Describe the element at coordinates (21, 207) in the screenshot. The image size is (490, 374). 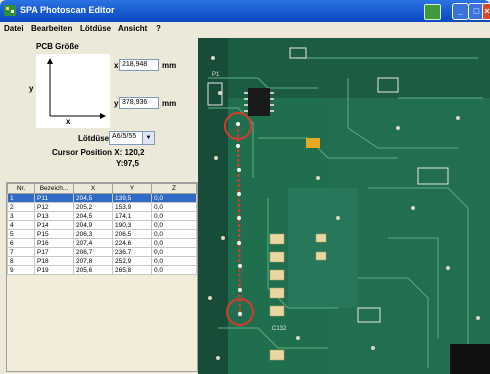
I see `cell-nr: 2` at that location.